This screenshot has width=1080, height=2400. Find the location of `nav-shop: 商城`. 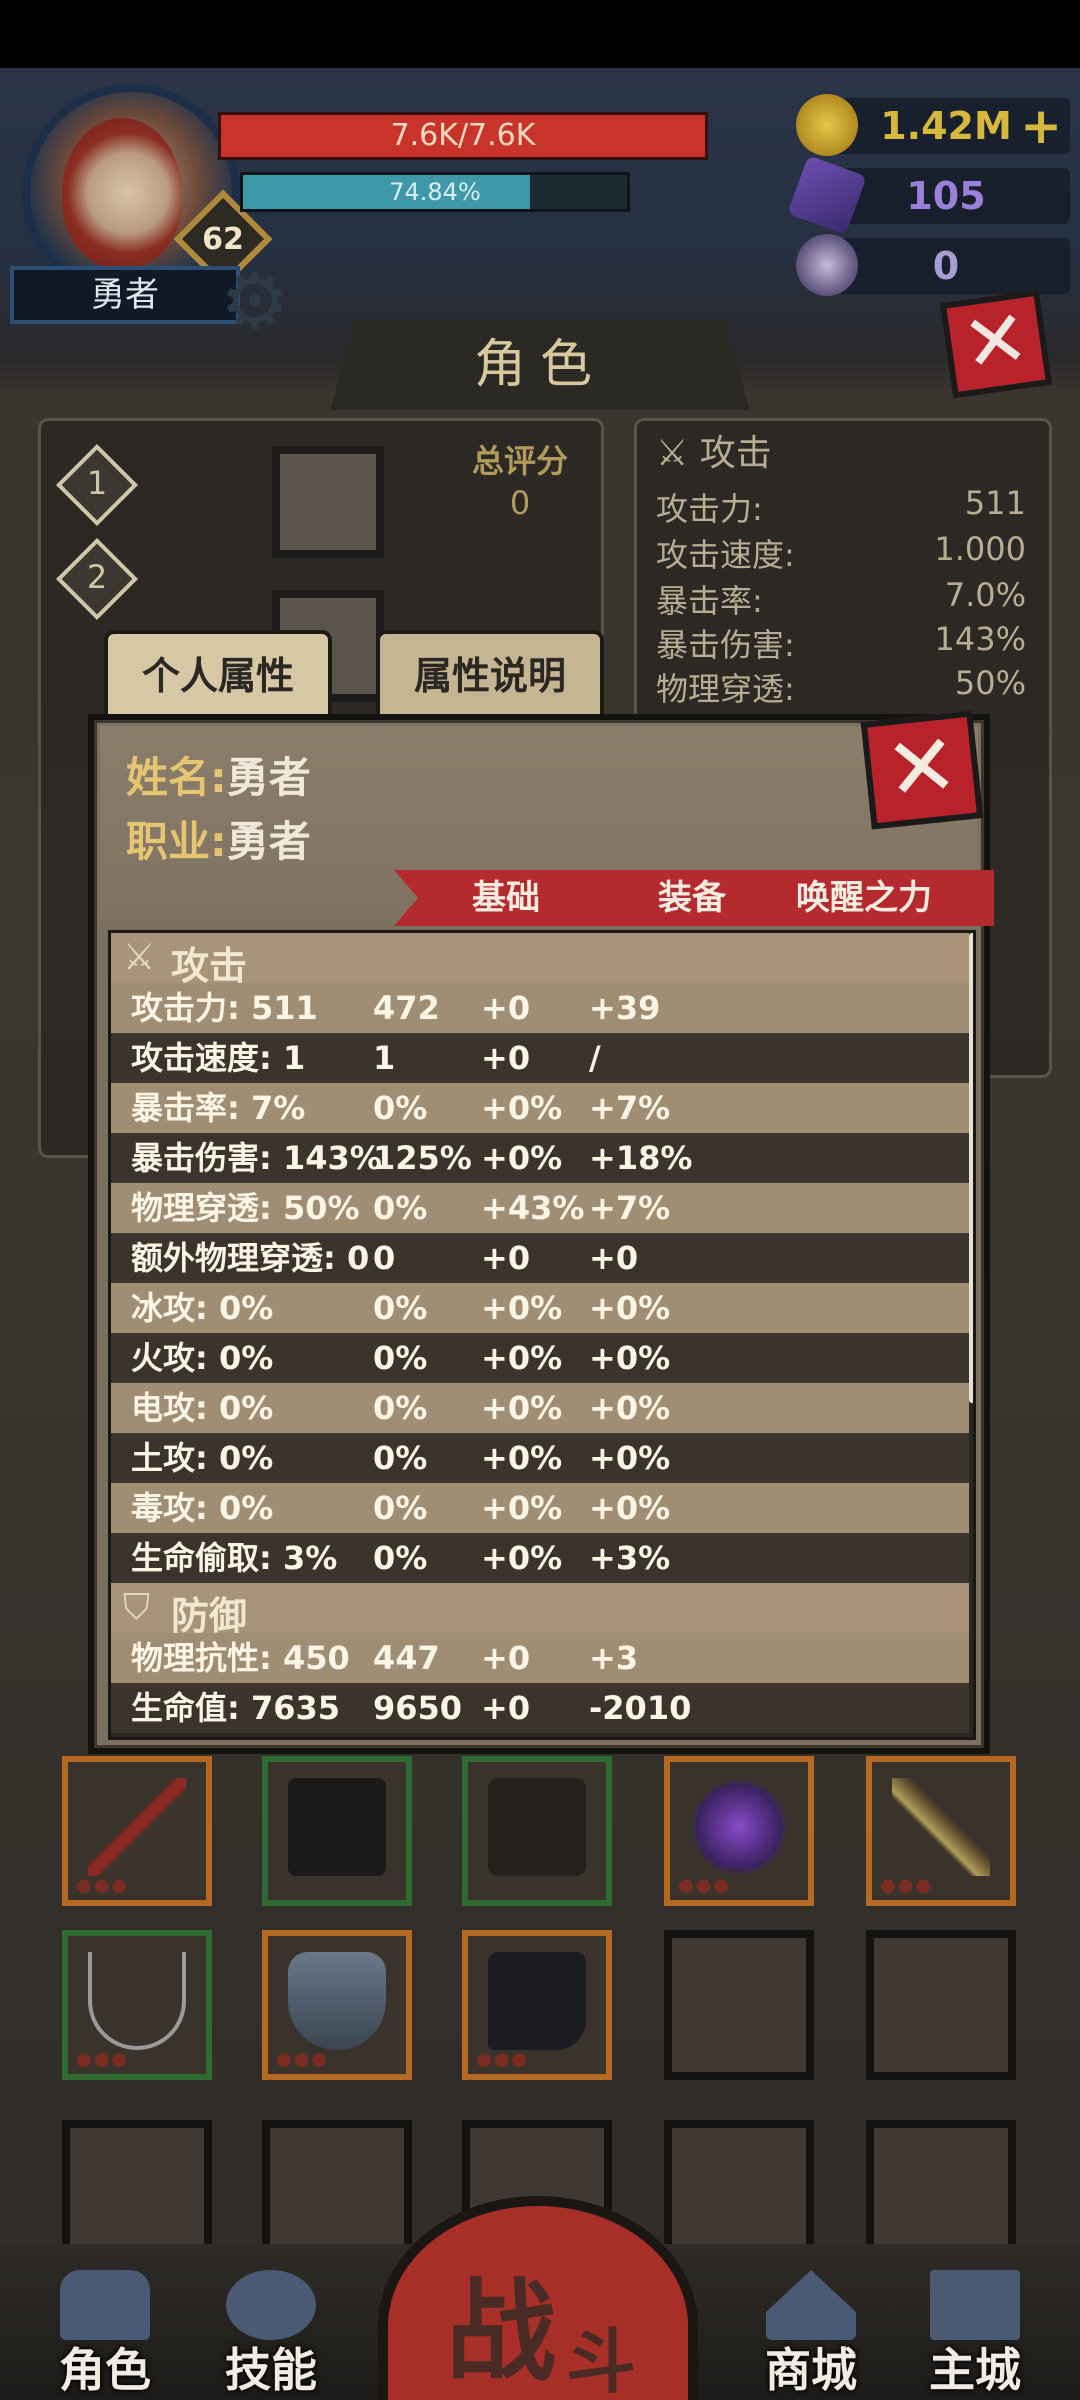

nav-shop: 商城 is located at coordinates (811, 2335).